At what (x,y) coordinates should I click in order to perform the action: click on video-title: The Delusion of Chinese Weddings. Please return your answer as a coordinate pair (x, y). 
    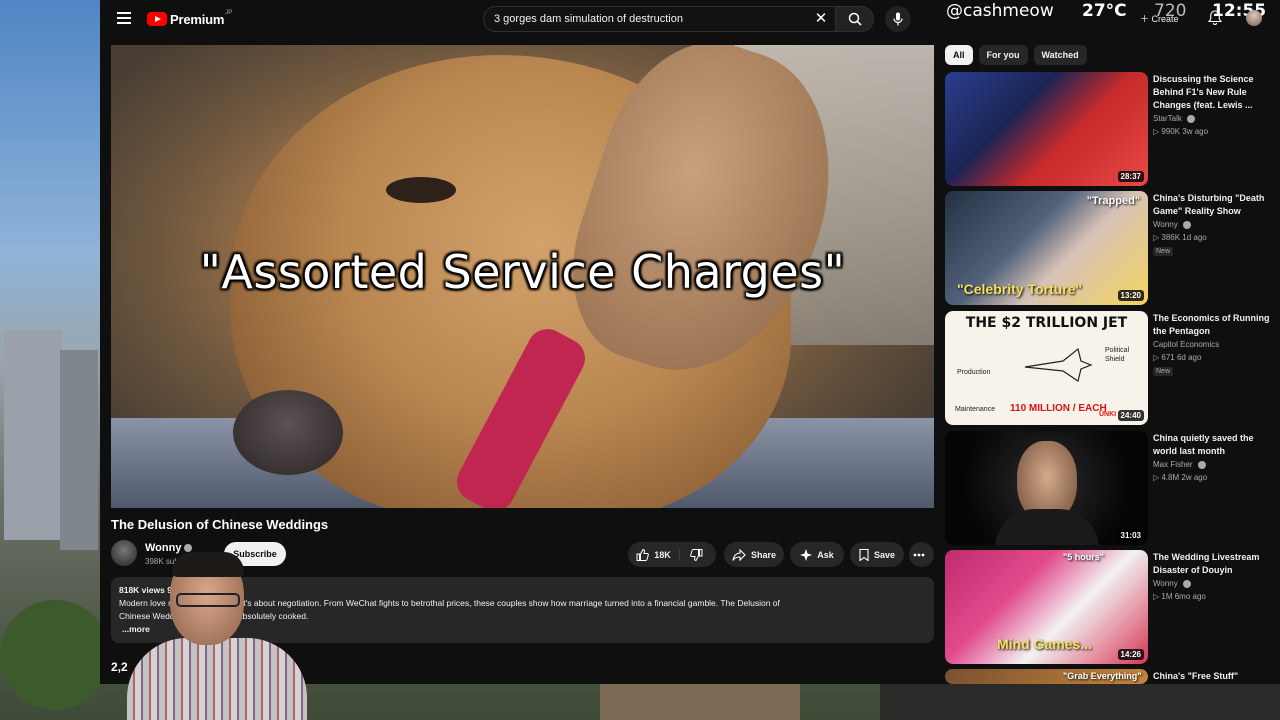
    Looking at the image, I should click on (220, 524).